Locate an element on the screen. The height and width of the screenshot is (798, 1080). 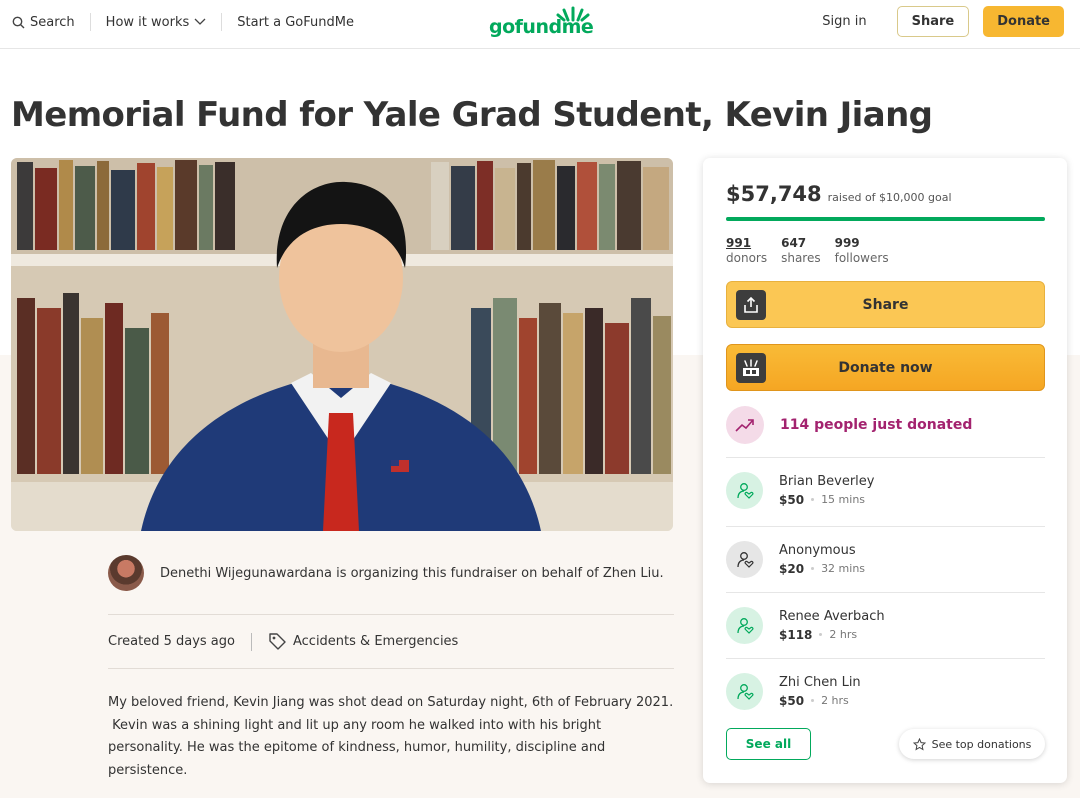
share-button: Share is located at coordinates (885, 304).